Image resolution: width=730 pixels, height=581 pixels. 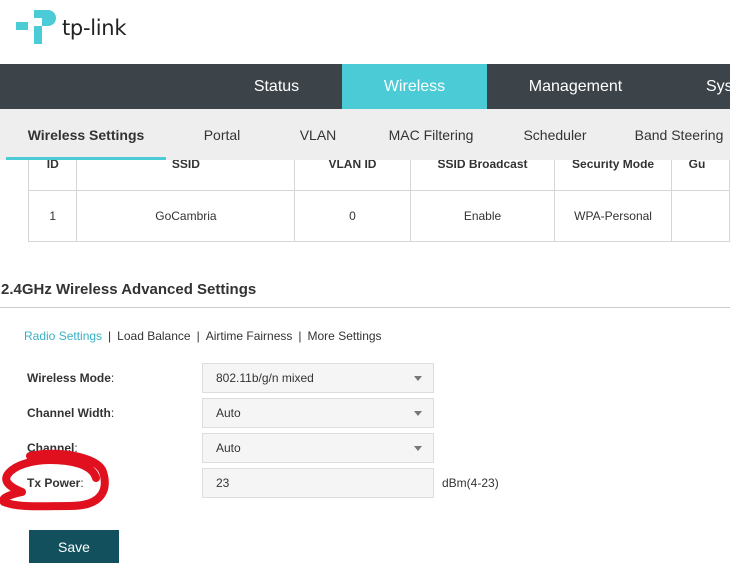 I want to click on sub-tab-scheduler: Scheduler, so click(x=555, y=134).